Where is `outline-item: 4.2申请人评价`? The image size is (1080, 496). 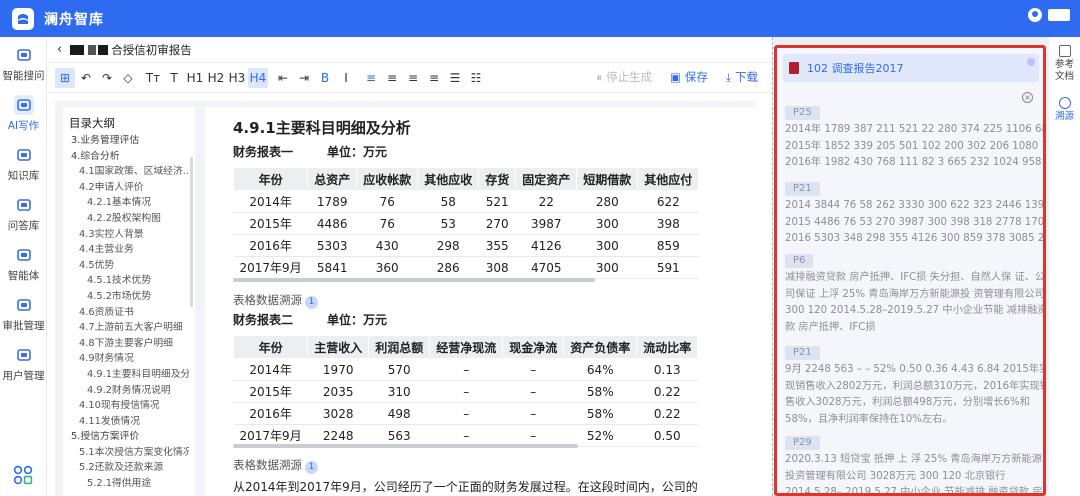 outline-item: 4.2申请人评价 is located at coordinates (128, 188).